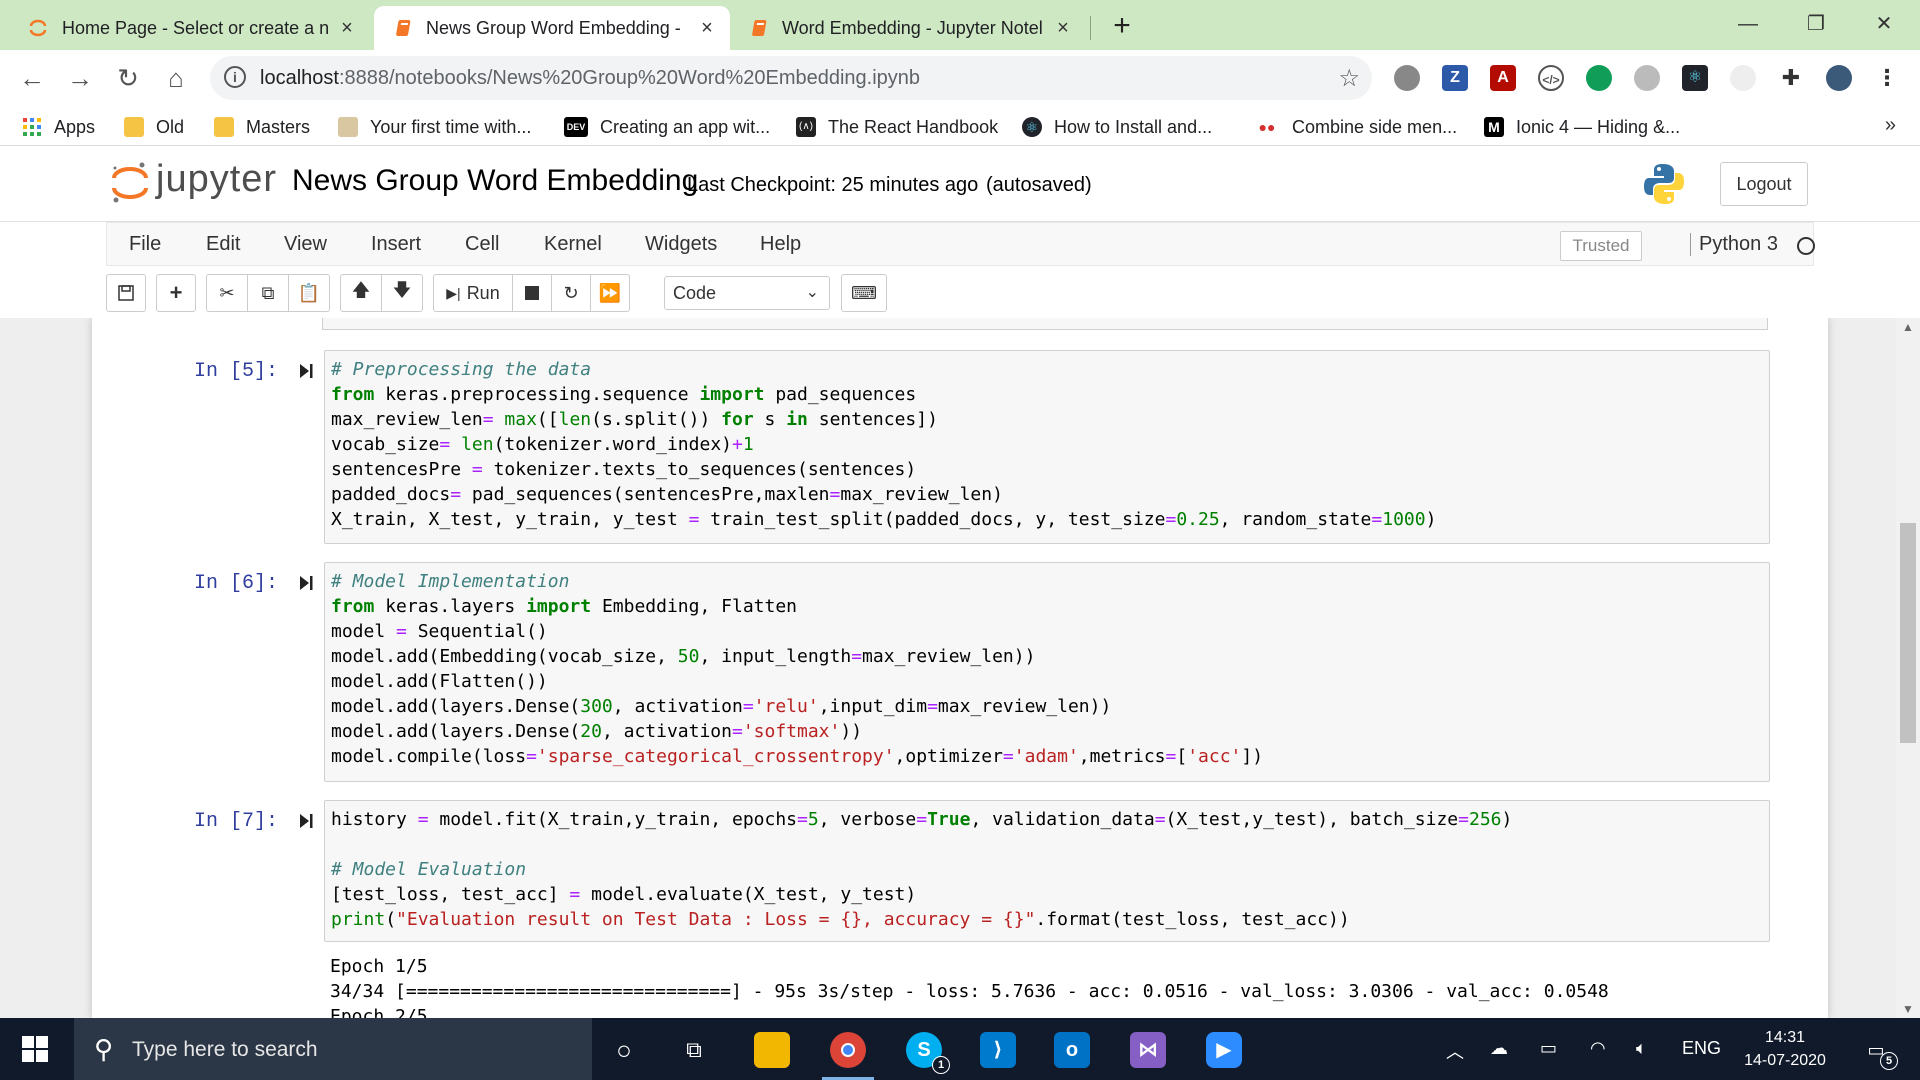 The width and height of the screenshot is (1920, 1080). I want to click on keyboard-shortcuts-icon: ⌨, so click(864, 293).